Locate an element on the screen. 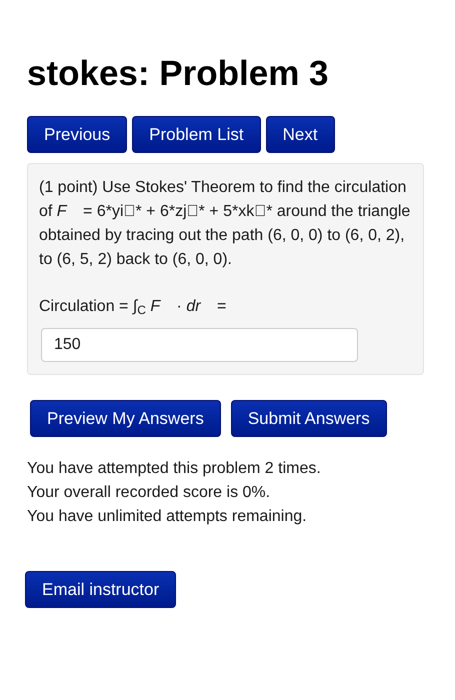 This screenshot has width=455, height=700. nav-button: Previous is located at coordinates (77, 134).